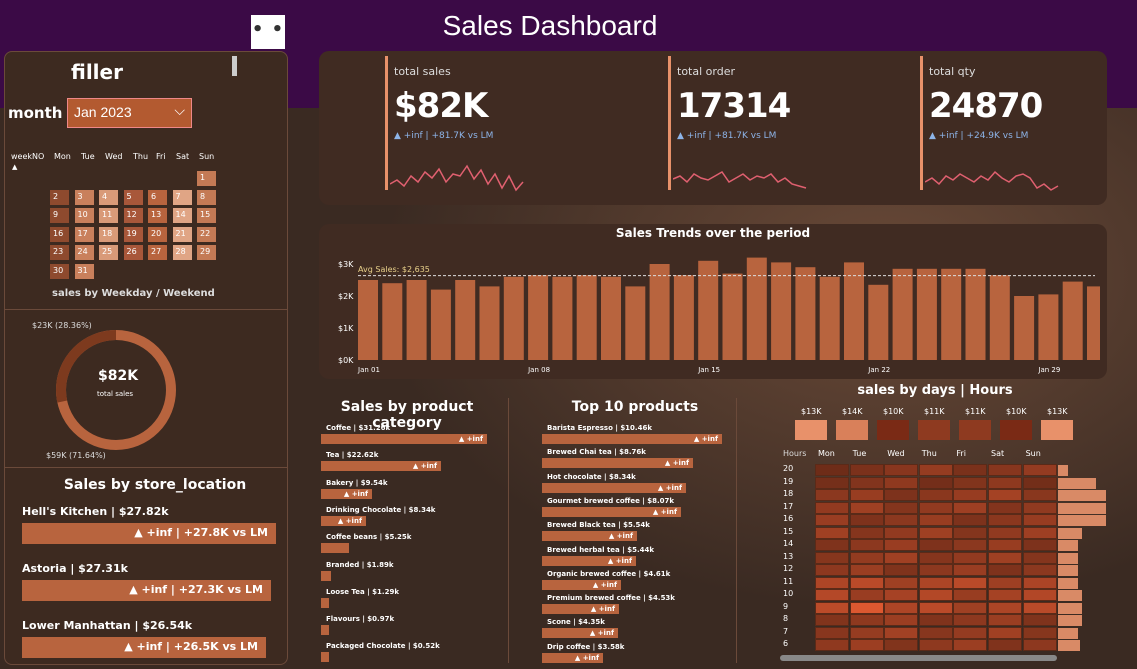 The width and height of the screenshot is (1137, 669). What do you see at coordinates (157, 197) in the screenshot?
I see `calendar-day: 6` at bounding box center [157, 197].